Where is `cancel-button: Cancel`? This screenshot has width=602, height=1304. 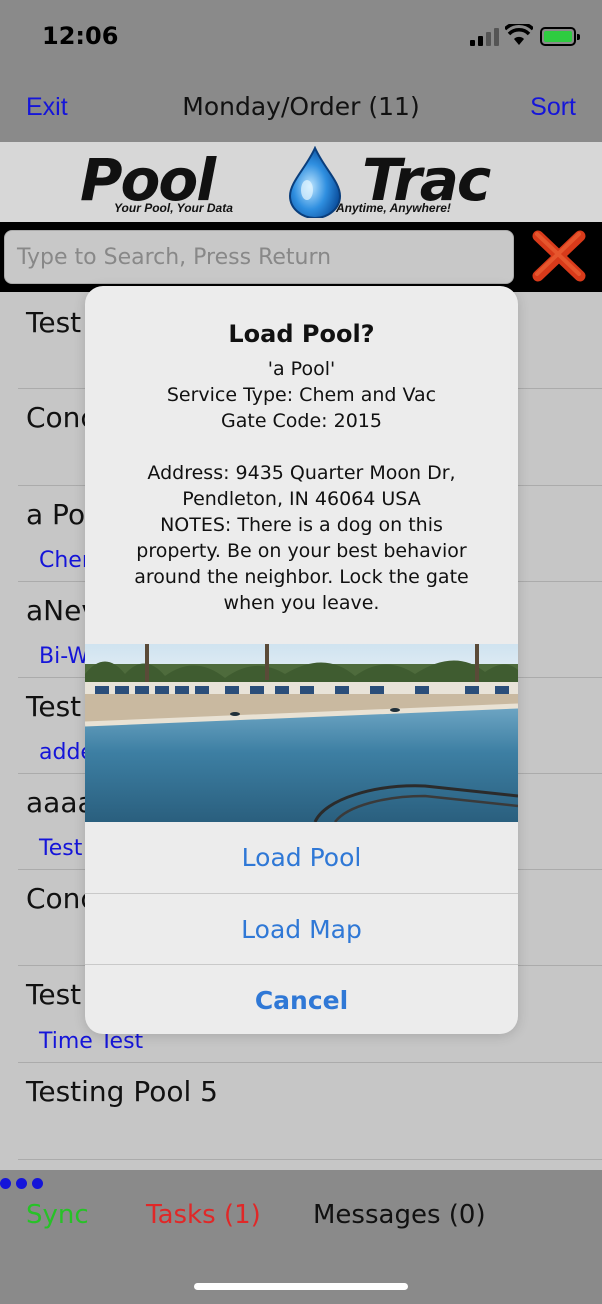 cancel-button: Cancel is located at coordinates (301, 999).